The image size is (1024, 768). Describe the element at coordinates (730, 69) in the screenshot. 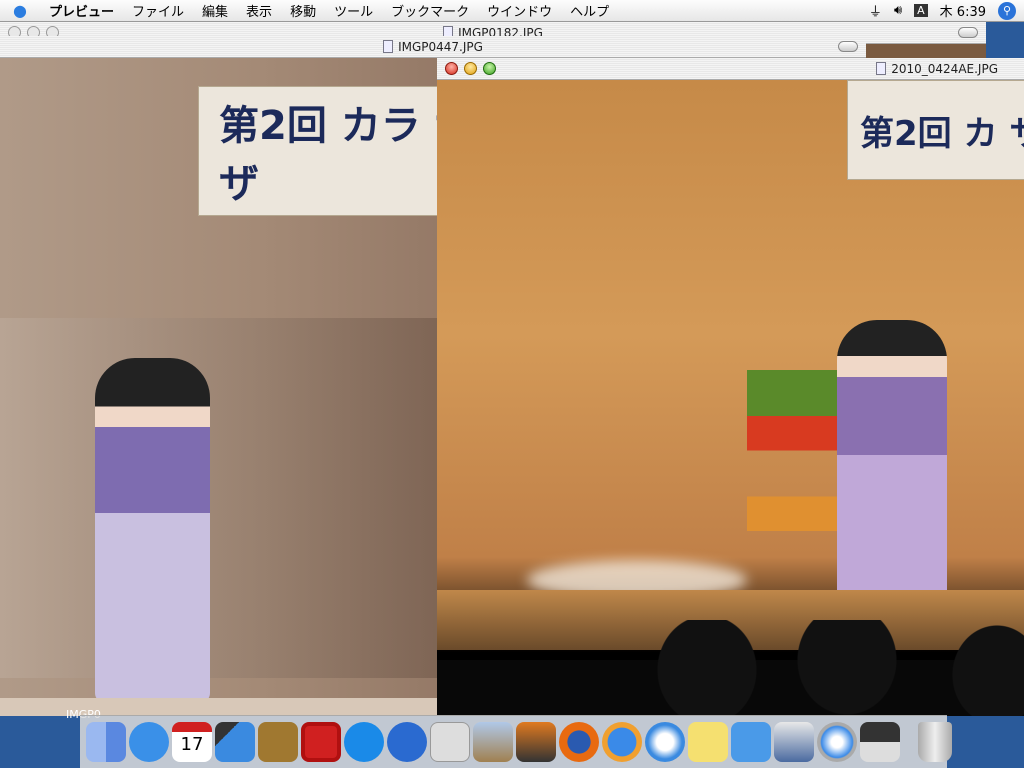

I see `title-bar: 2010_0424AE.JPG` at that location.